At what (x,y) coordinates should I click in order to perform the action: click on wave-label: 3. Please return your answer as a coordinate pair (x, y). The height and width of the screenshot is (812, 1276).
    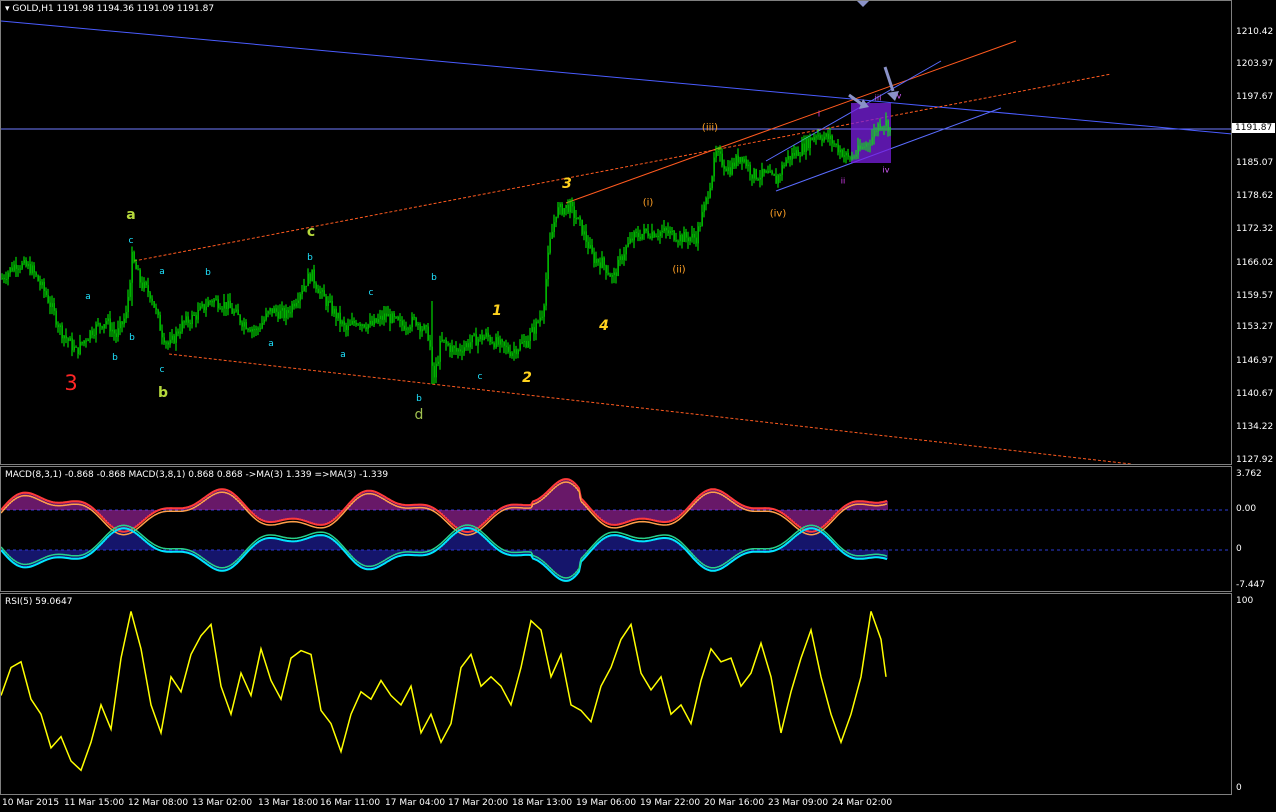
    Looking at the image, I should click on (71, 383).